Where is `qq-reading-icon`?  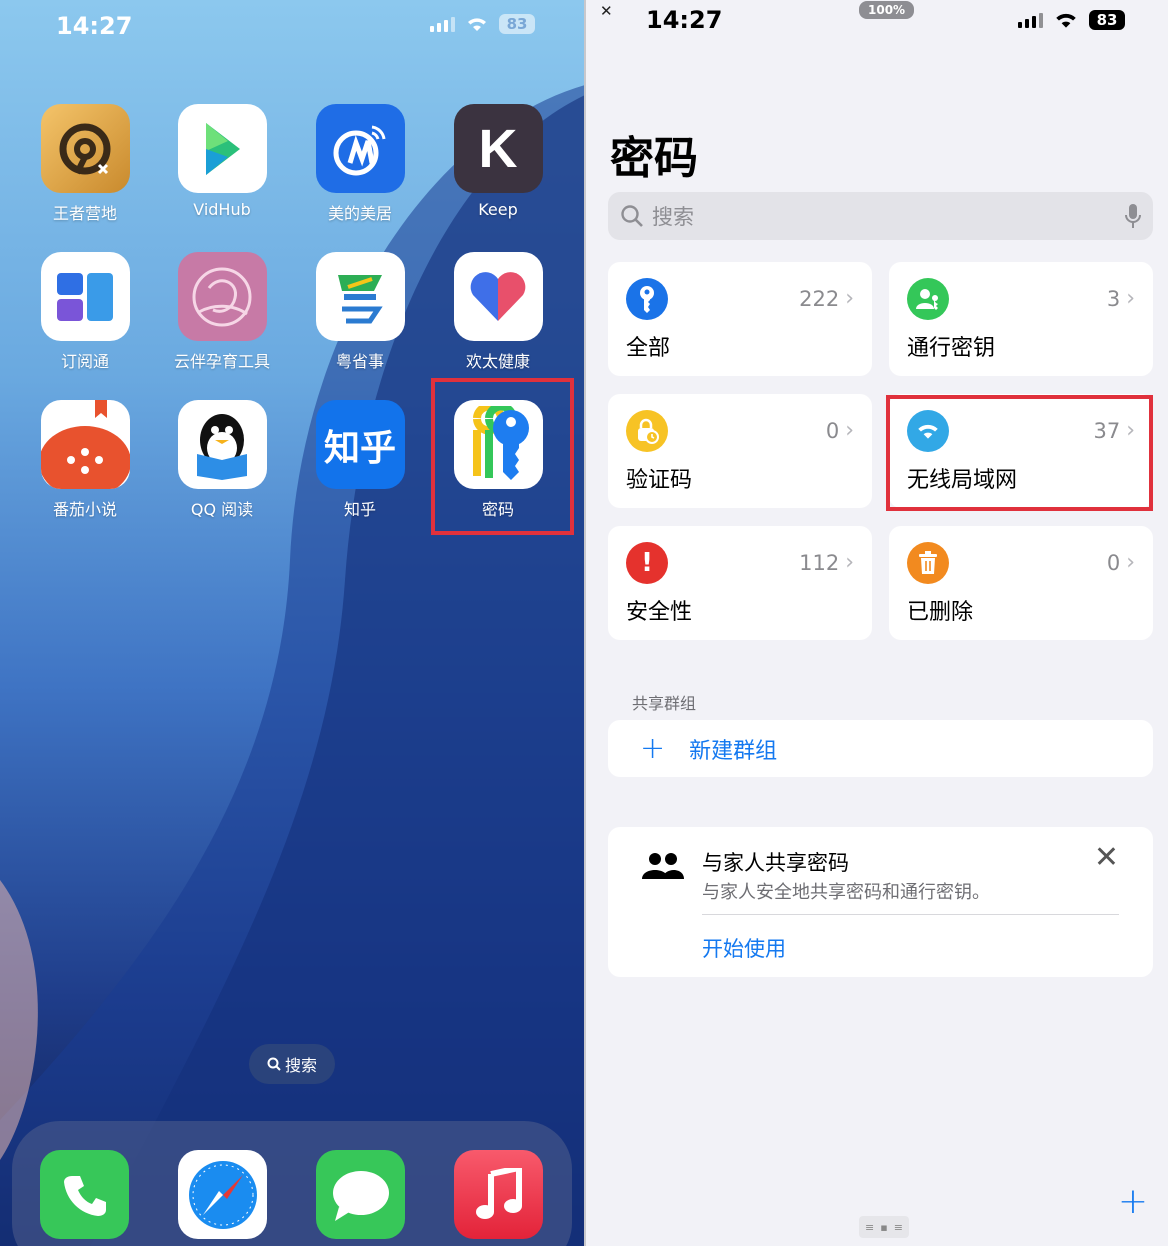
qq-reading-icon is located at coordinates (222, 444).